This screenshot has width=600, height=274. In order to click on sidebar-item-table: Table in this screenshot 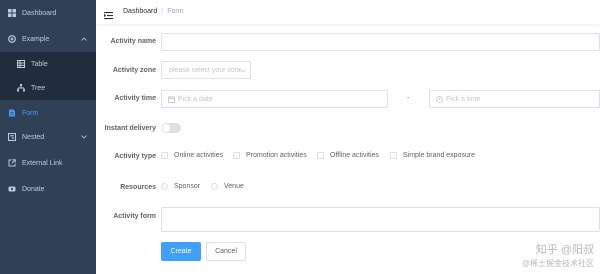, I will do `click(48, 64)`.